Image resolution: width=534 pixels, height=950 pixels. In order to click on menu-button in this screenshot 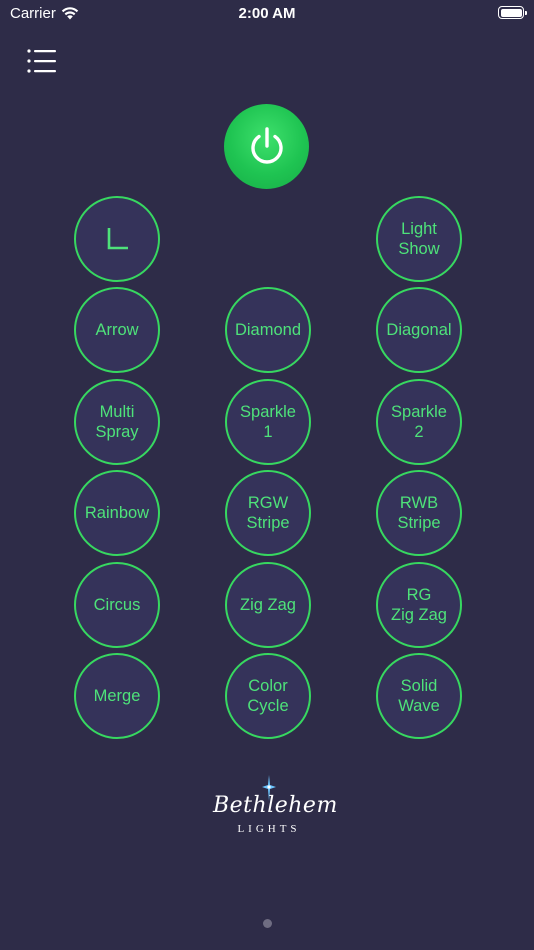, I will do `click(42, 61)`.